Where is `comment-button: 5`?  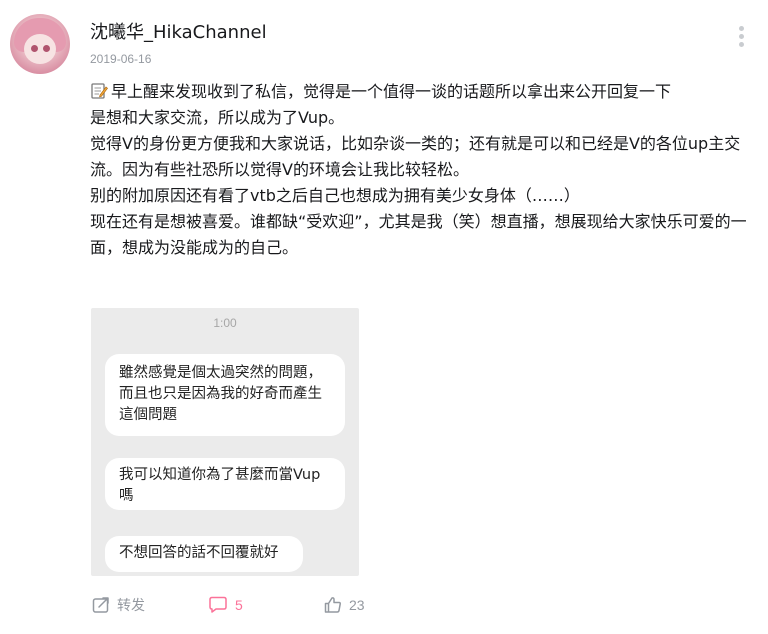 comment-button: 5 is located at coordinates (225, 605).